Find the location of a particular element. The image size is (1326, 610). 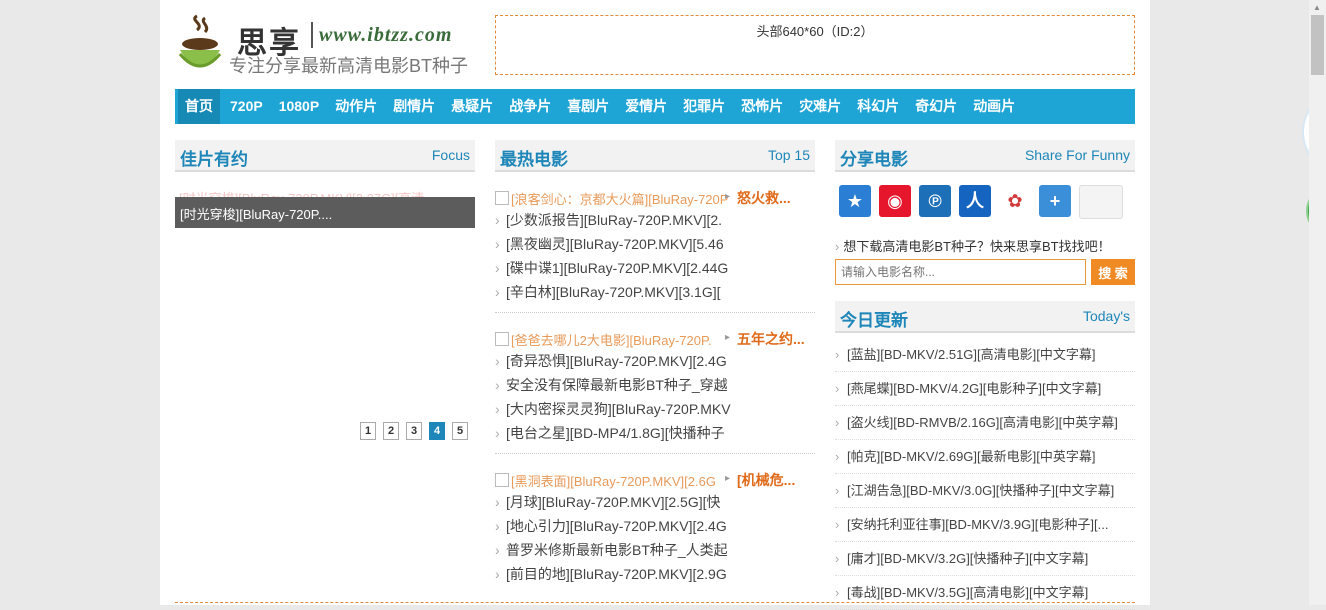

list-item: [帕克][BD-MKV/2.69G][最新电影][中英字幕] is located at coordinates (985, 457).